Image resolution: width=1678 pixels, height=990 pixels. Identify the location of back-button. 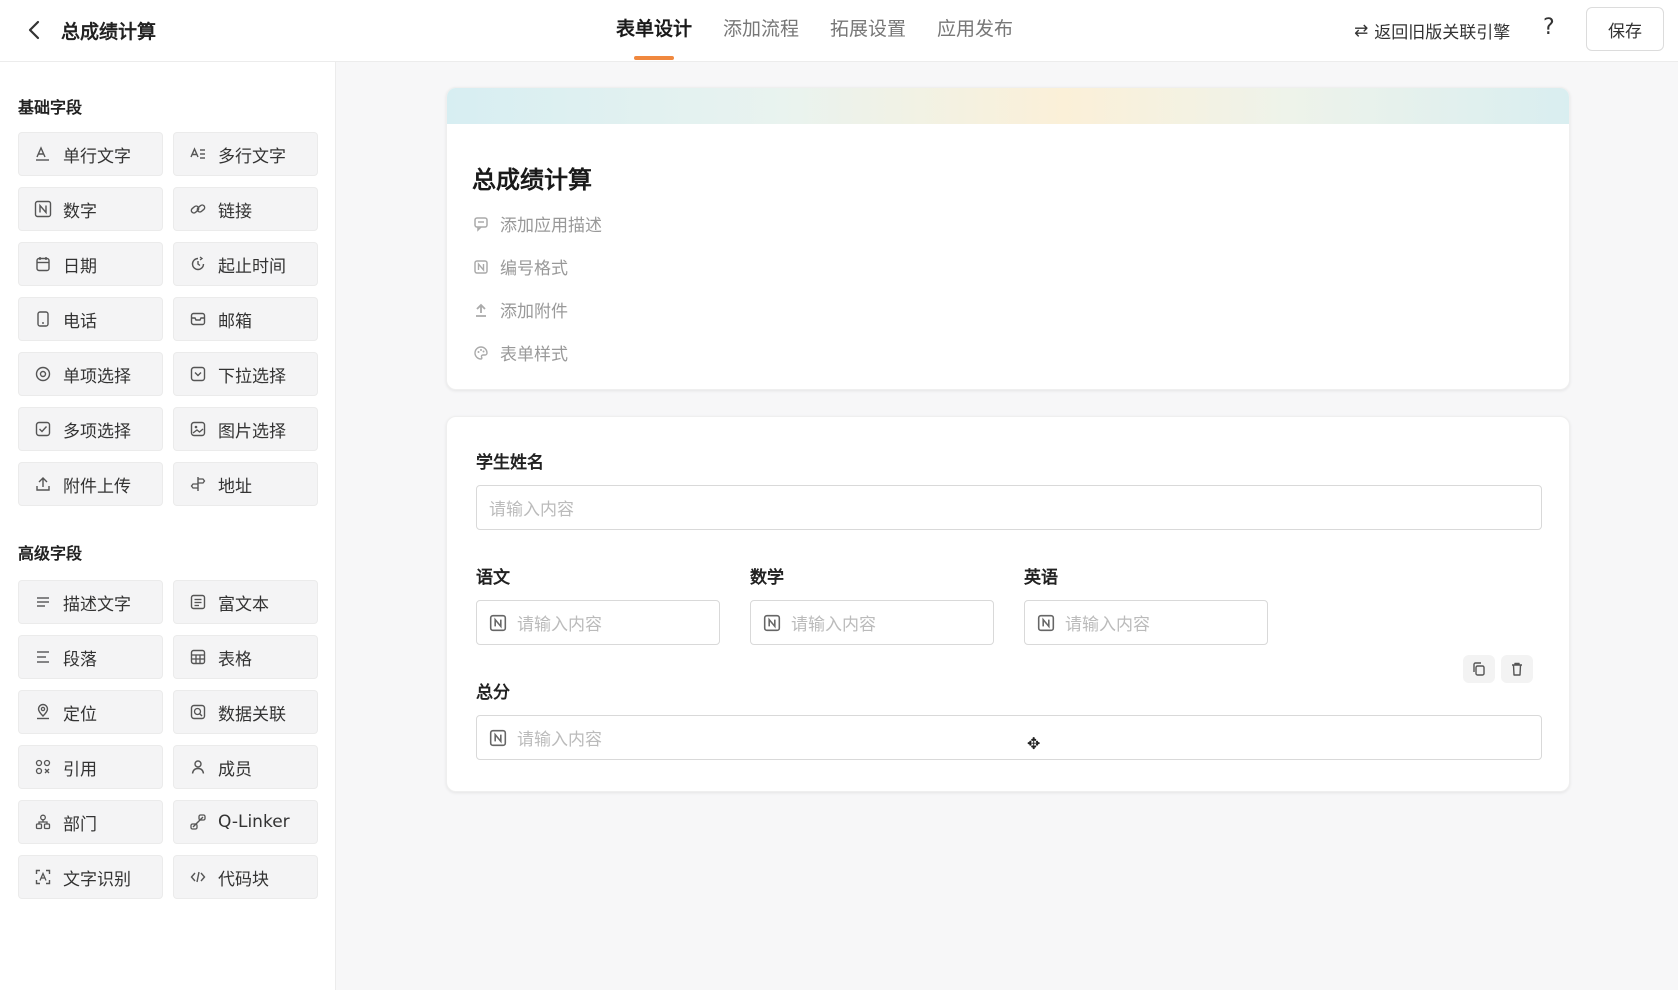
(34, 30).